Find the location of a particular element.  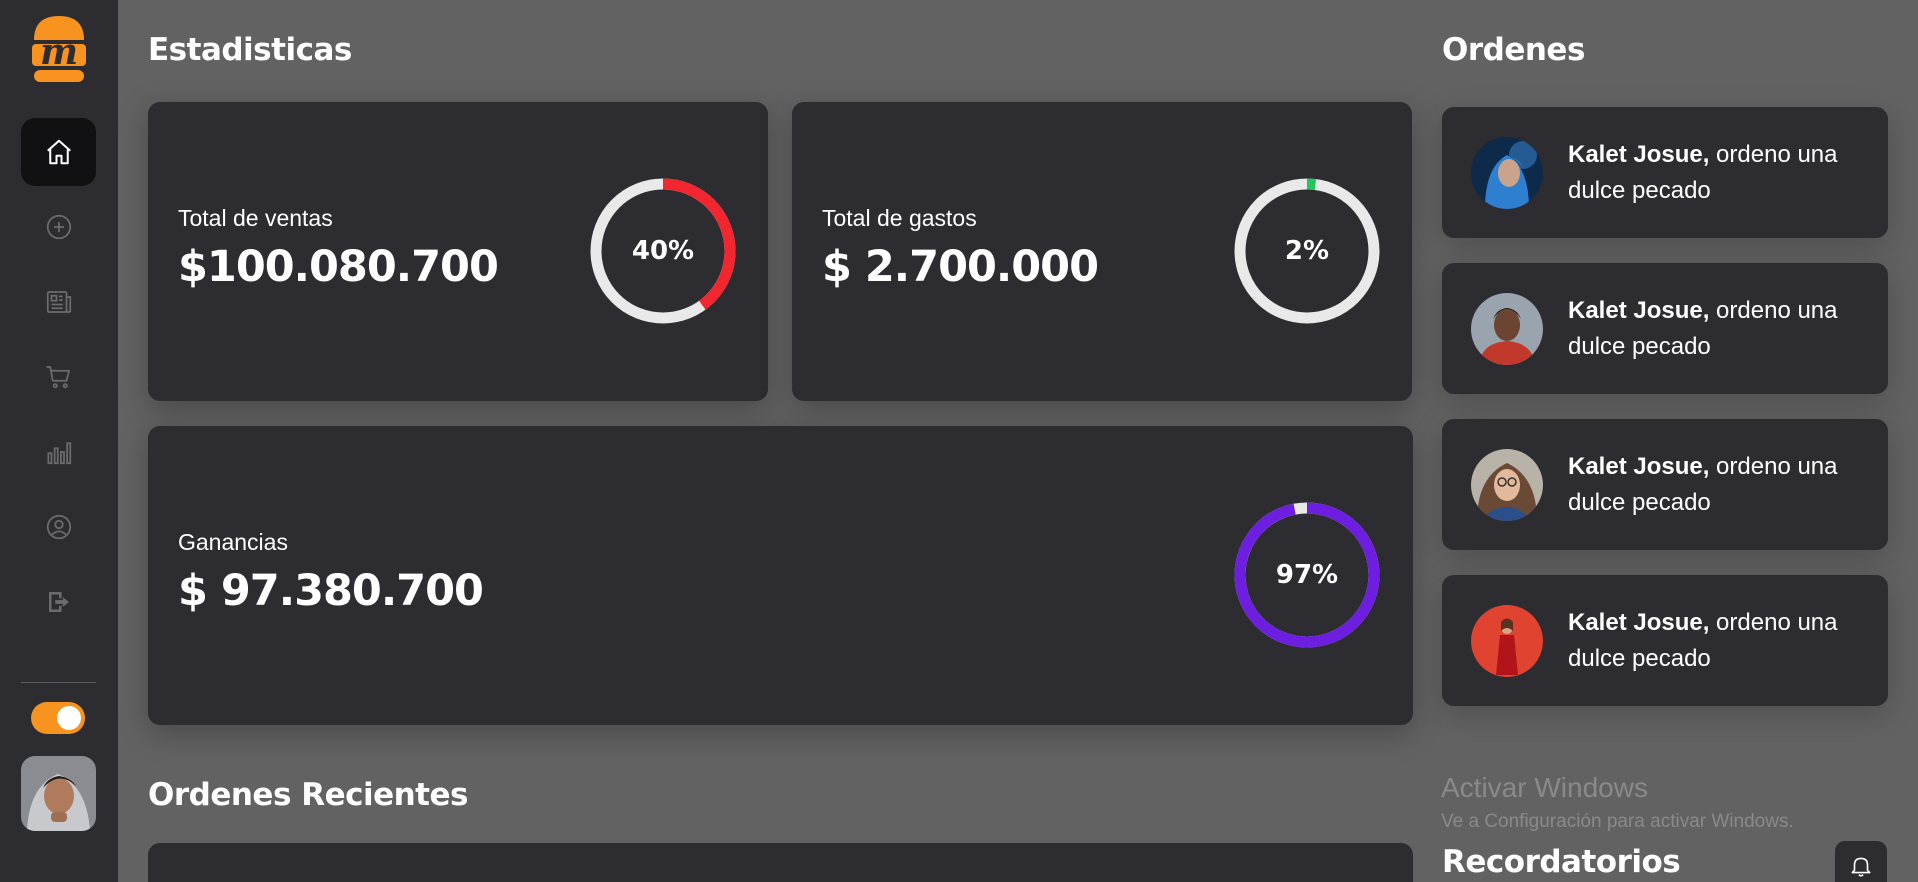

nav-stats is located at coordinates (58, 452).